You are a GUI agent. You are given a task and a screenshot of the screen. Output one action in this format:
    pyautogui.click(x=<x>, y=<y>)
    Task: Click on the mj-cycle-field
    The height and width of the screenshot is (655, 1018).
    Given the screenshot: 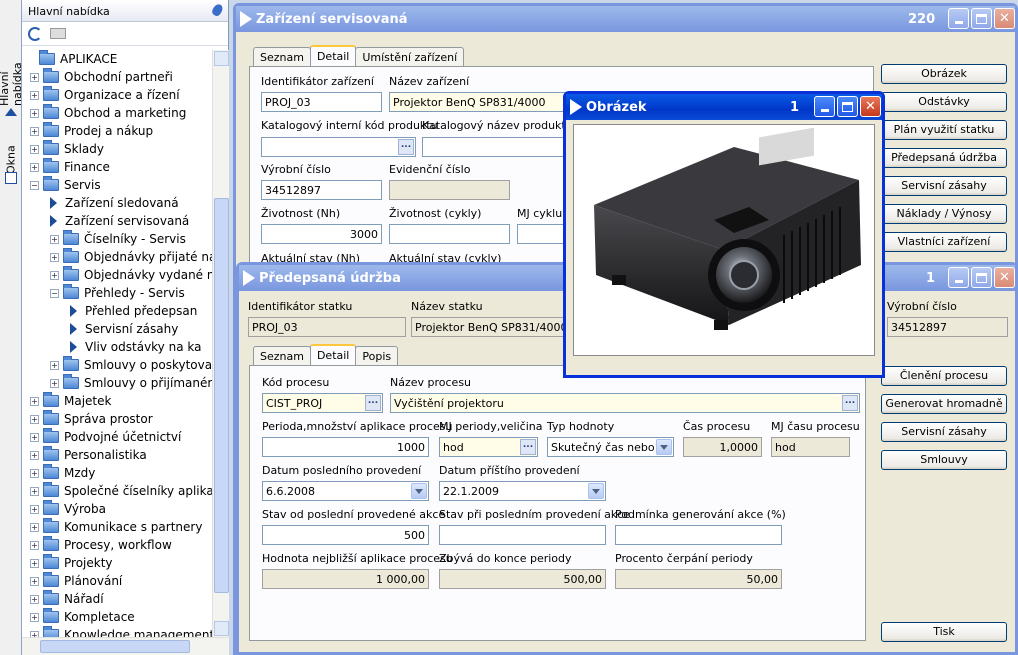 What is the action you would take?
    pyautogui.click(x=543, y=234)
    